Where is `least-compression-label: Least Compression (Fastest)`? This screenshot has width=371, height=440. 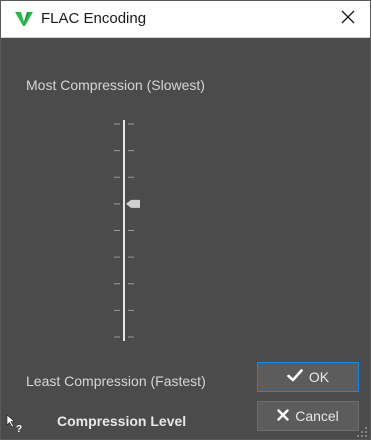 least-compression-label: Least Compression (Fastest) is located at coordinates (116, 381).